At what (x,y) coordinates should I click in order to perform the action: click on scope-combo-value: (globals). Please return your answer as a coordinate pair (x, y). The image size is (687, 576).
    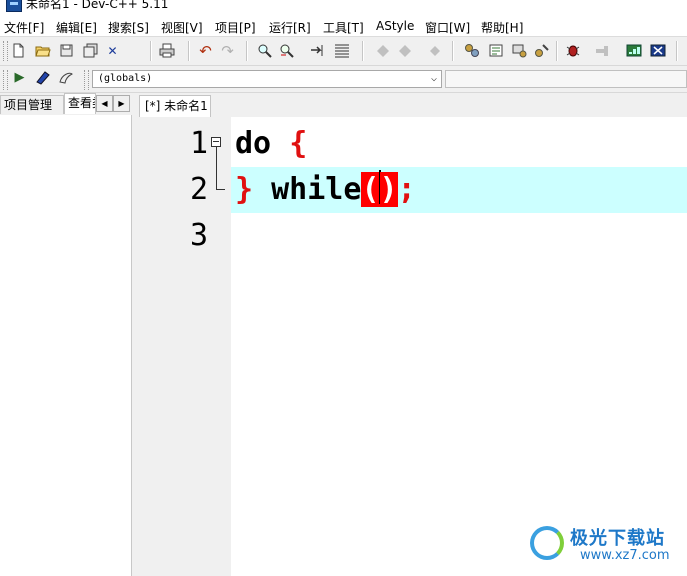
    Looking at the image, I should click on (125, 78).